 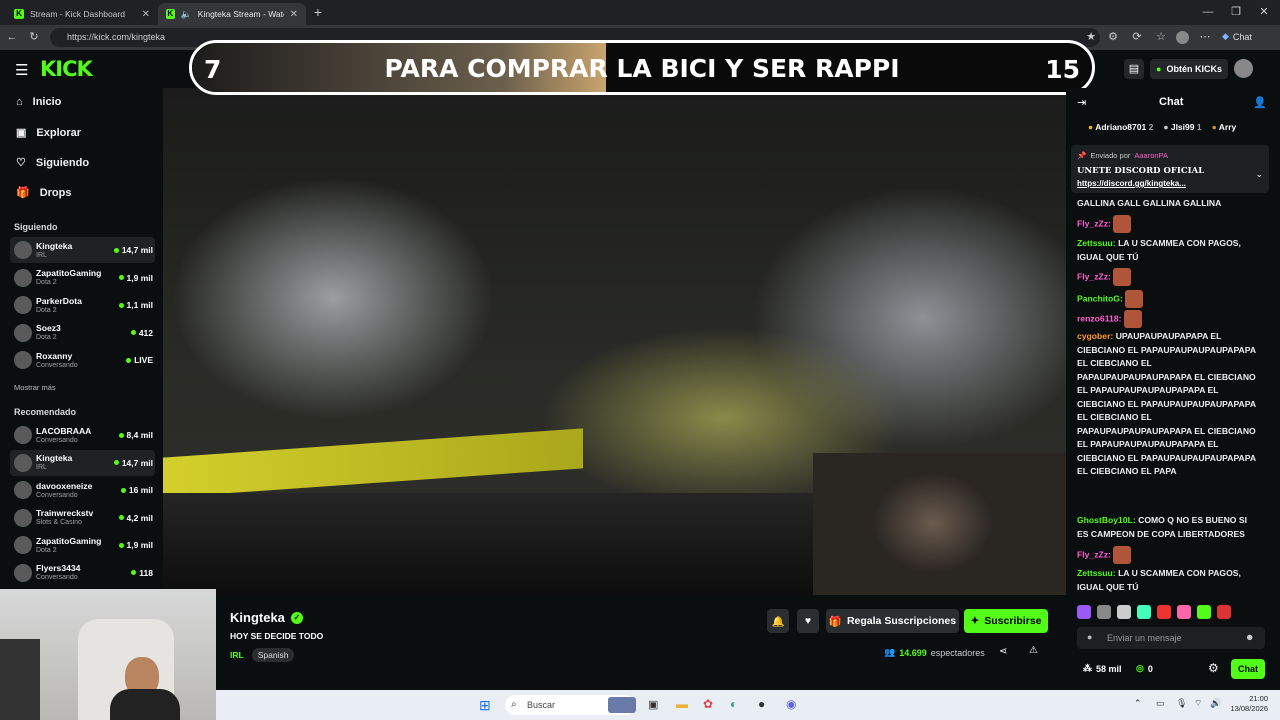 What do you see at coordinates (21, 70) in the screenshot?
I see `menu-icon: ☰` at bounding box center [21, 70].